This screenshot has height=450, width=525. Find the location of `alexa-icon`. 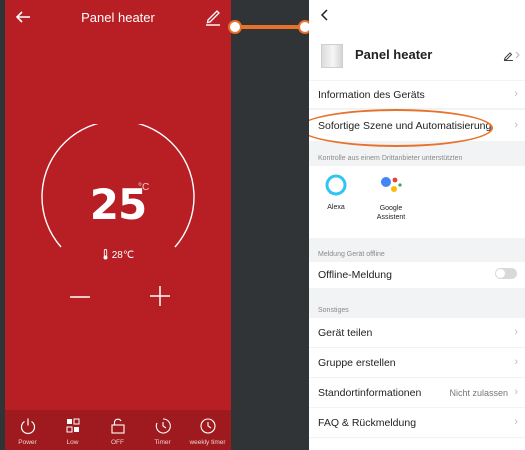

alexa-icon is located at coordinates (336, 185).